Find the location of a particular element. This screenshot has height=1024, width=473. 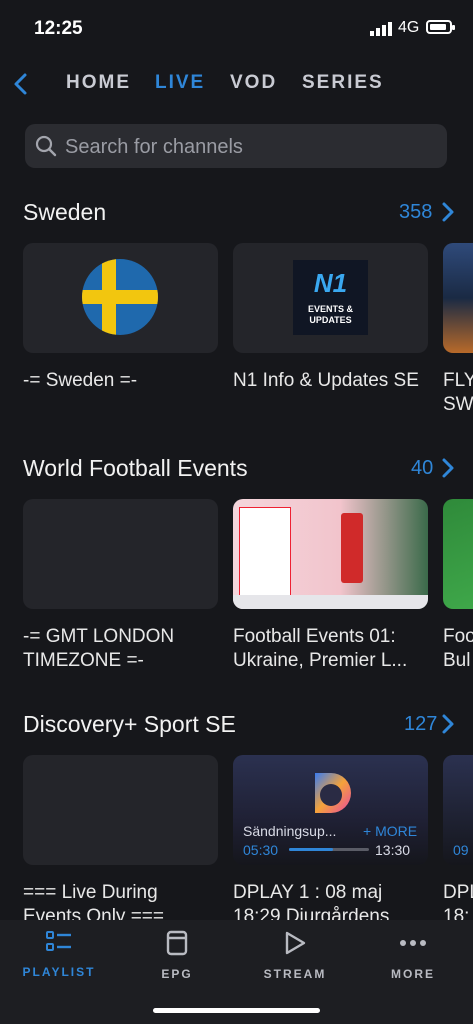

channel-label: Foo Bul is located at coordinates (458, 648).